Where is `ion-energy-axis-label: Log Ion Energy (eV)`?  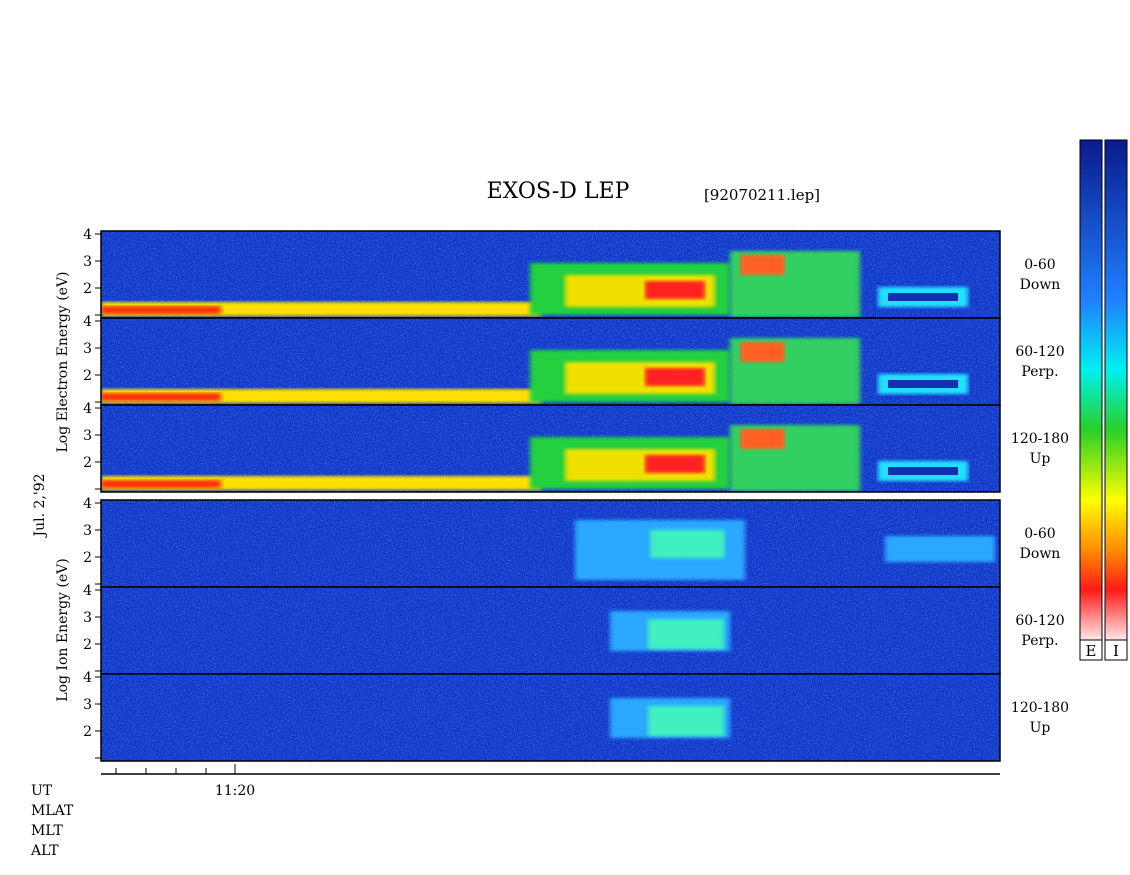 ion-energy-axis-label: Log Ion Energy (eV) is located at coordinates (63, 629).